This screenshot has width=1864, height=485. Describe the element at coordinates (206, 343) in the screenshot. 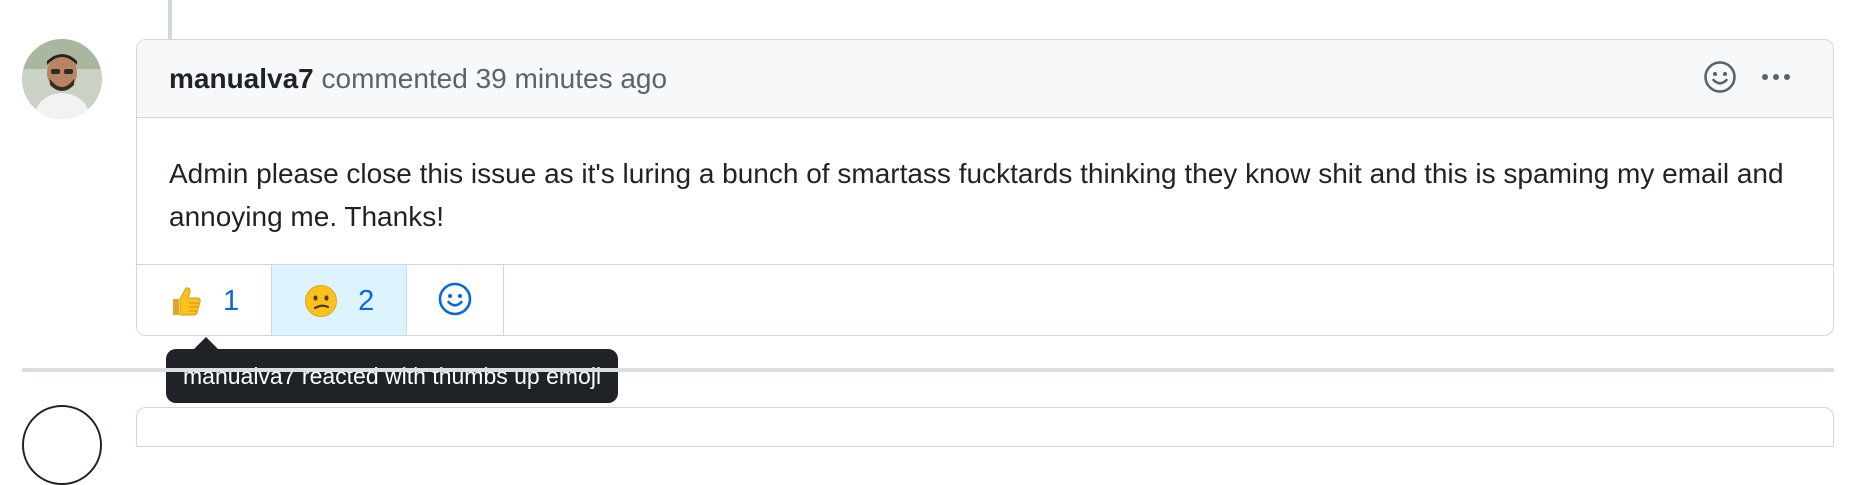

I see `tooltip-arrow` at that location.